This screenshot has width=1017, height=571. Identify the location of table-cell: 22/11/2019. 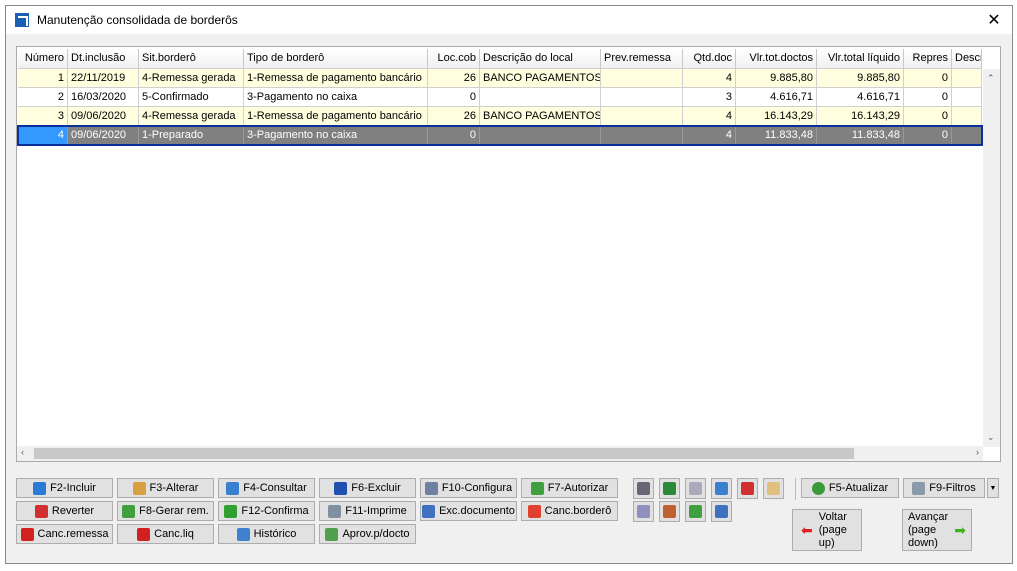
(103, 78).